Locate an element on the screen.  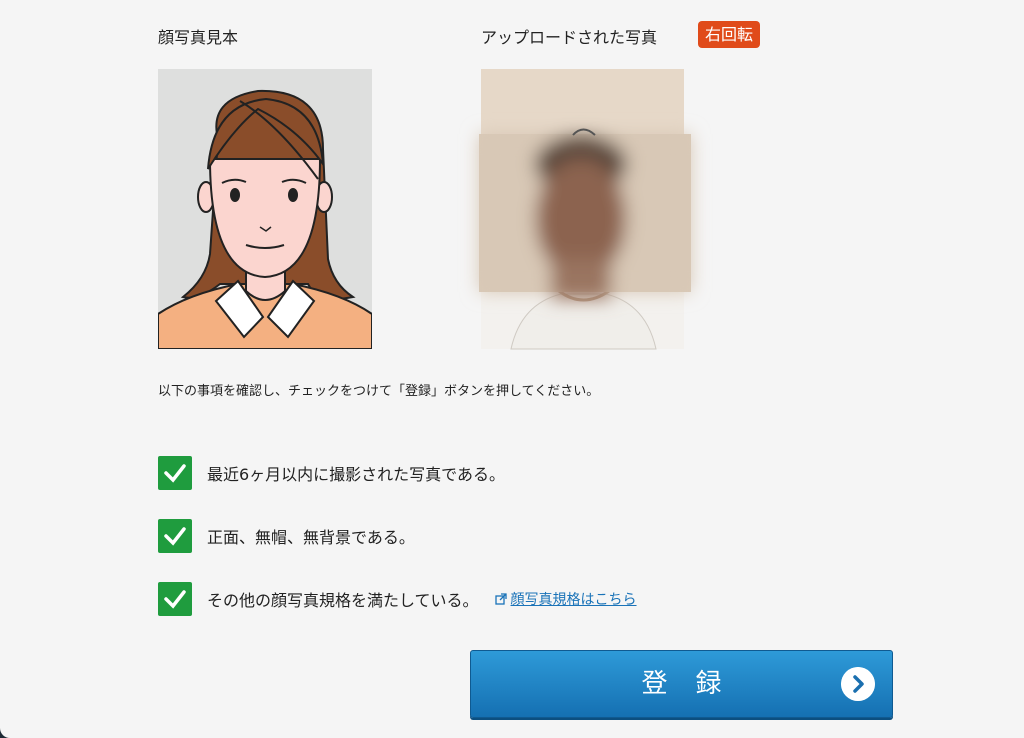
register-button-label: 登録 is located at coordinates (695, 684).